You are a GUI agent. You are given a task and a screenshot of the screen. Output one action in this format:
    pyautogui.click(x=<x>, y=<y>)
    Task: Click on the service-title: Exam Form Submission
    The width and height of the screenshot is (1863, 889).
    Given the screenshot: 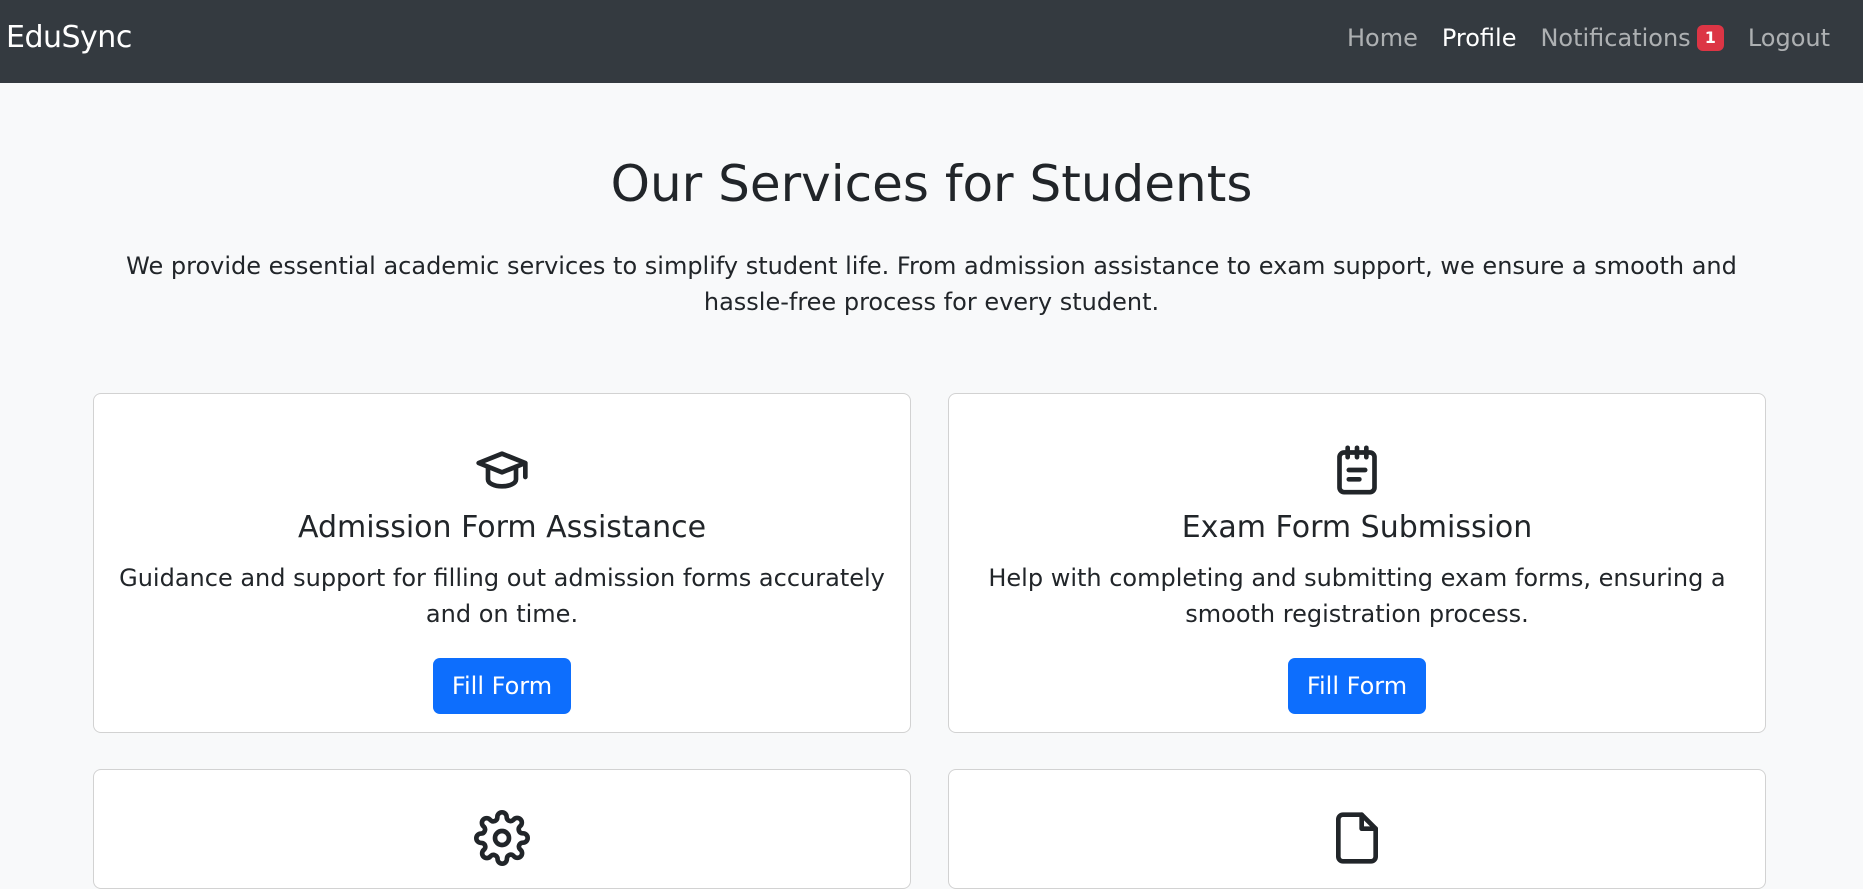 What is the action you would take?
    pyautogui.click(x=1357, y=527)
    